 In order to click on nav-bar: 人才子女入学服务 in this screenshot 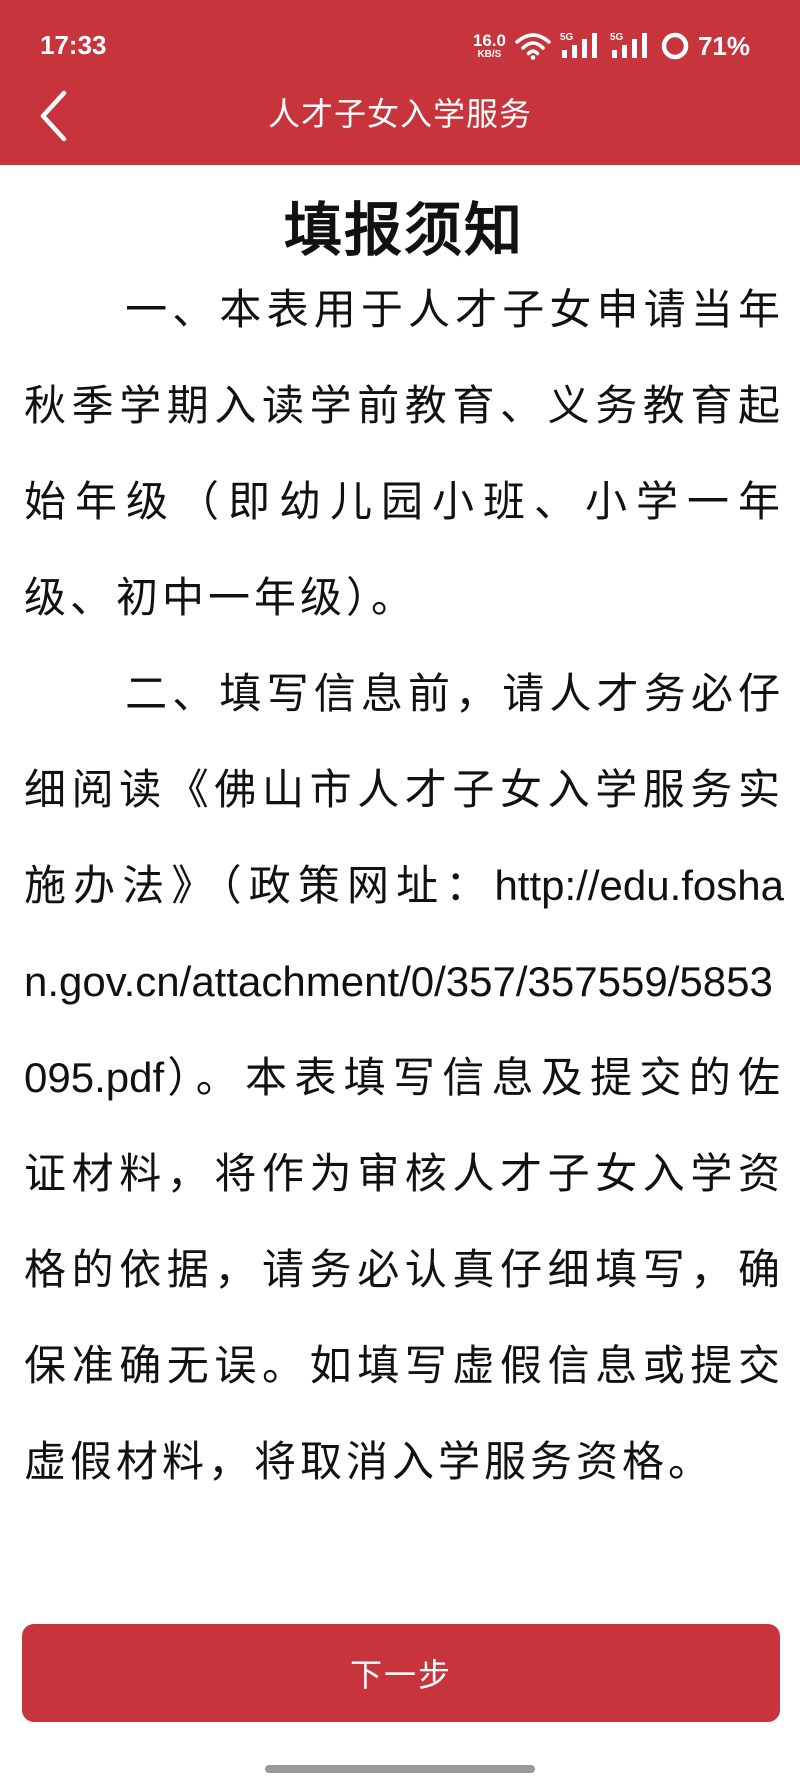, I will do `click(400, 122)`.